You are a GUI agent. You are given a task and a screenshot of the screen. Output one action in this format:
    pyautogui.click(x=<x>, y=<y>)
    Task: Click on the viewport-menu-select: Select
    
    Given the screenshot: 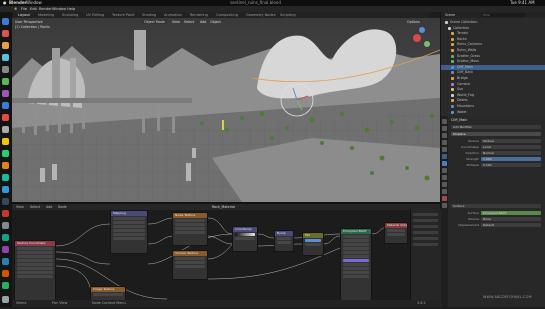 What is the action you would take?
    pyautogui.click(x=189, y=22)
    